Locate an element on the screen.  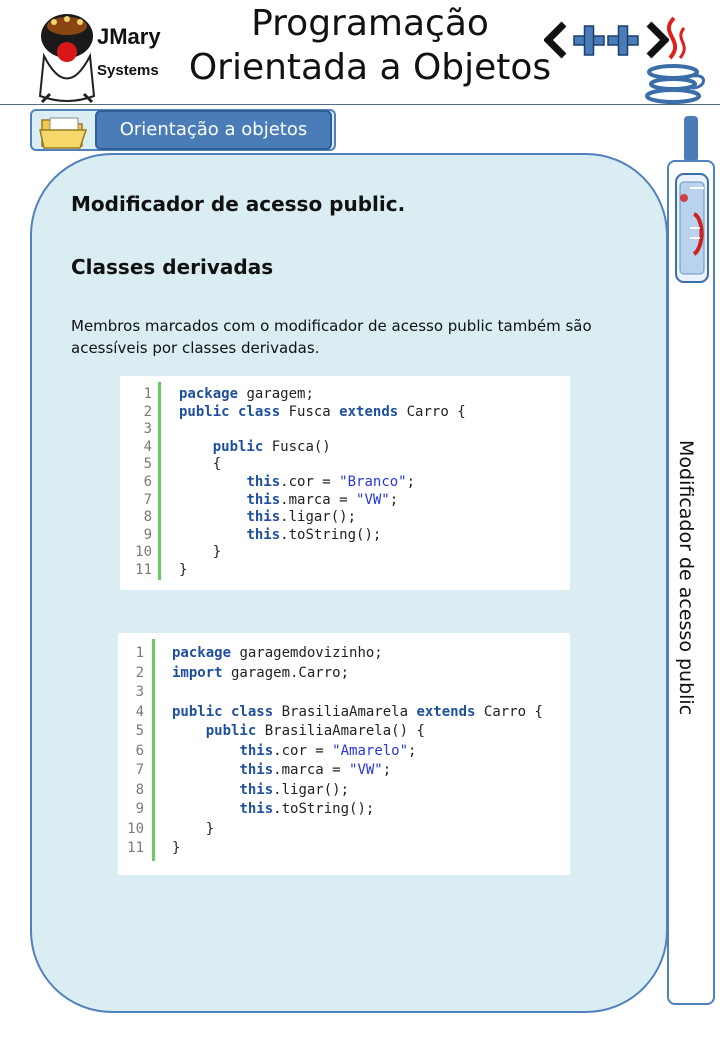
page-title: Programação Orientada a Objetos is located at coordinates (370, 46).